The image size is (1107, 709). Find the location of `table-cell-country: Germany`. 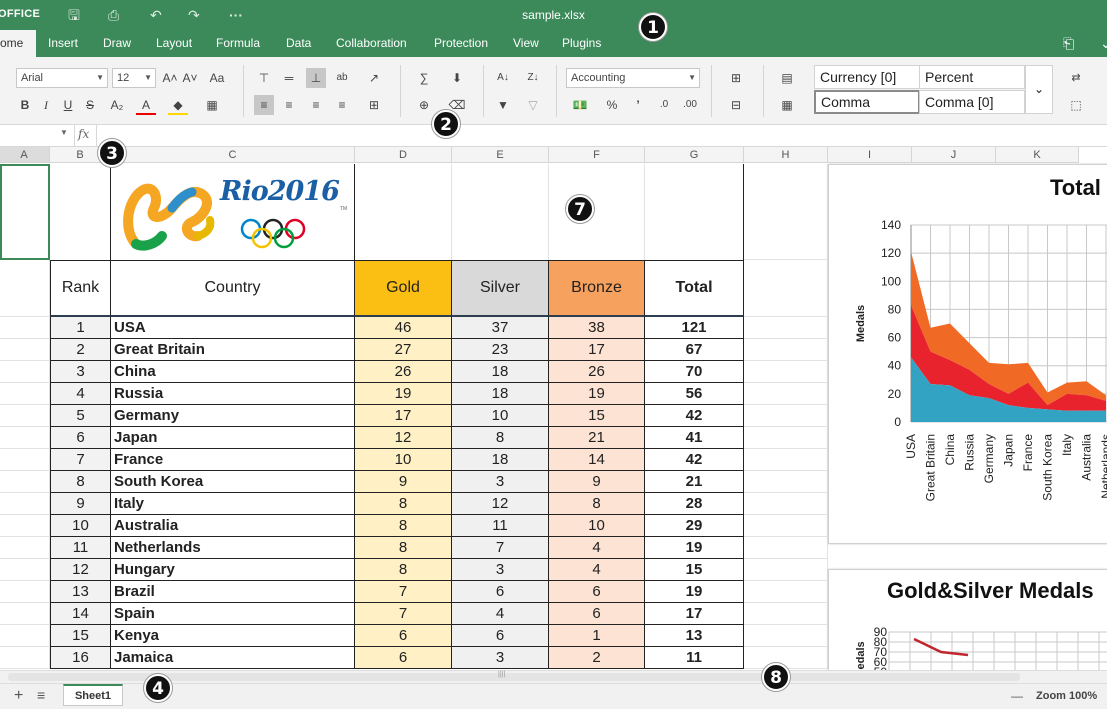

table-cell-country: Germany is located at coordinates (233, 416).